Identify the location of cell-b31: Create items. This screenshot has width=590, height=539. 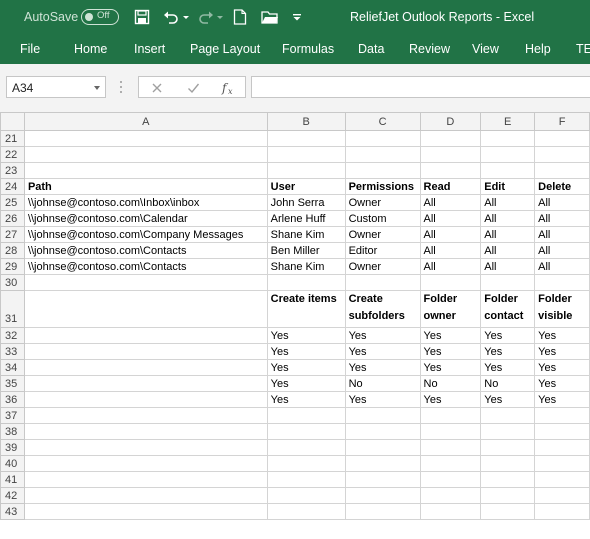
(306, 309).